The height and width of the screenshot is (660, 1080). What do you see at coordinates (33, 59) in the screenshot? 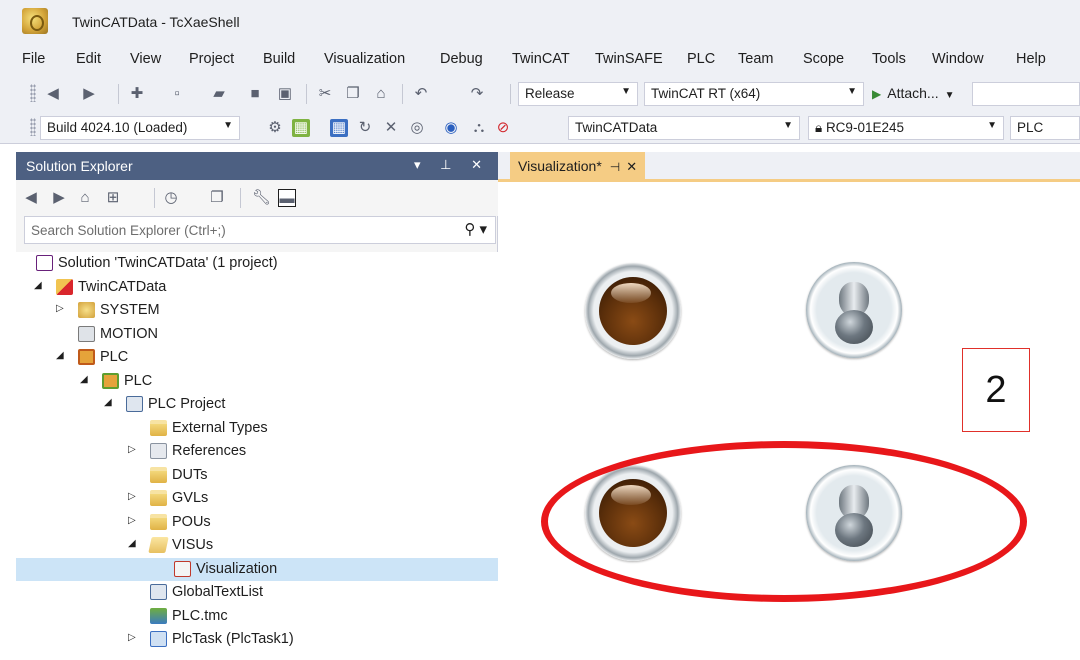
I see `menu-file: File` at bounding box center [33, 59].